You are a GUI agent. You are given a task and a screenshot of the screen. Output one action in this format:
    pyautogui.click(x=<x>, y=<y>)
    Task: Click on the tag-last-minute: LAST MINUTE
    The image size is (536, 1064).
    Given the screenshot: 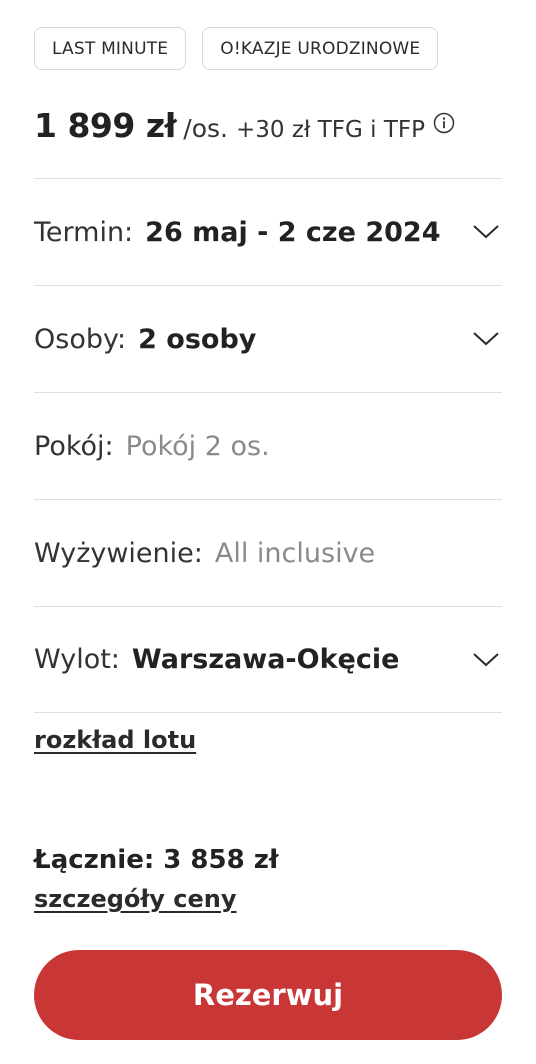 What is the action you would take?
    pyautogui.click(x=110, y=48)
    